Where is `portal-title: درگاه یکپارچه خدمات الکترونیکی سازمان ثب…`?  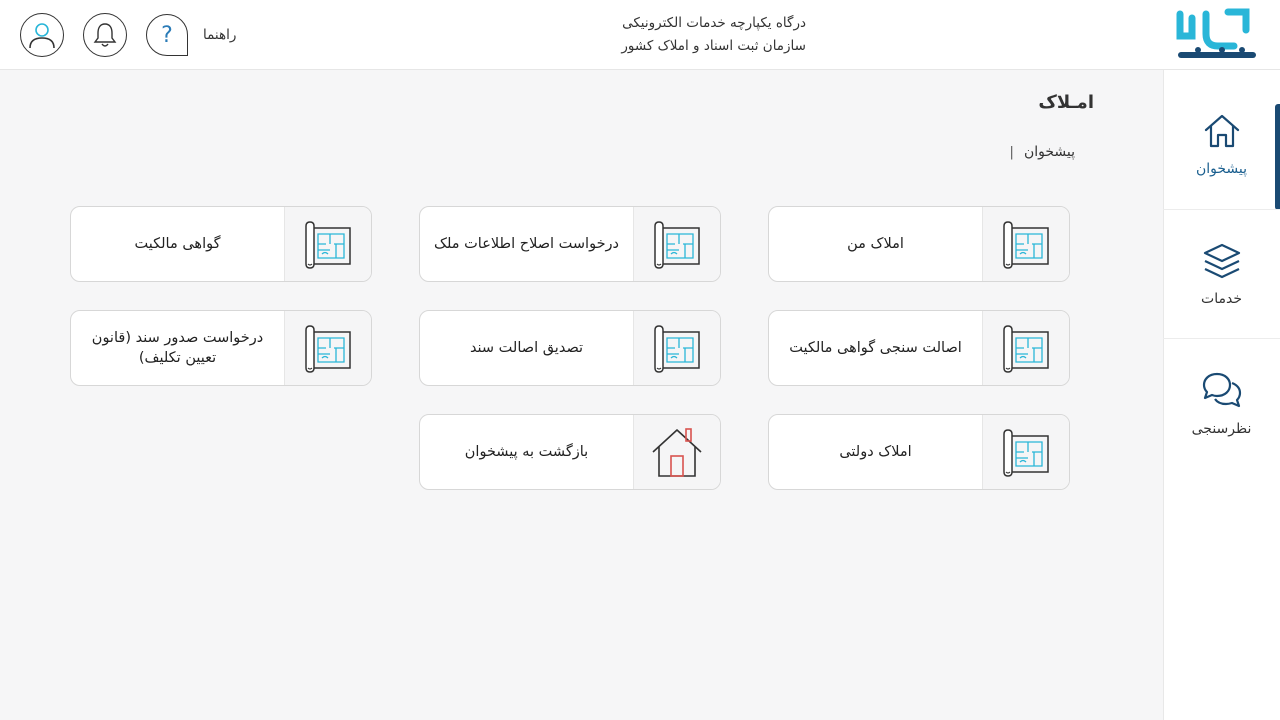
portal-title: درگاه یکپارچه خدمات الکترونیکی سازمان ثب… is located at coordinates (713, 35).